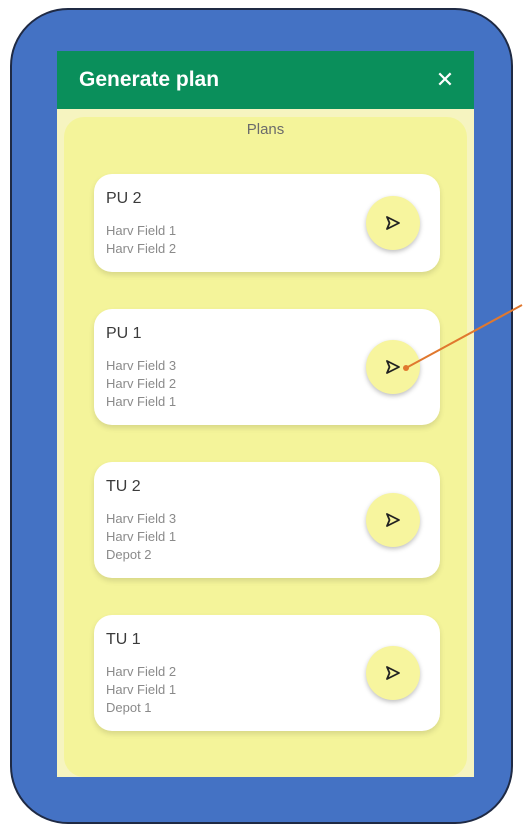  I want to click on plan-name: PU 1, so click(124, 333).